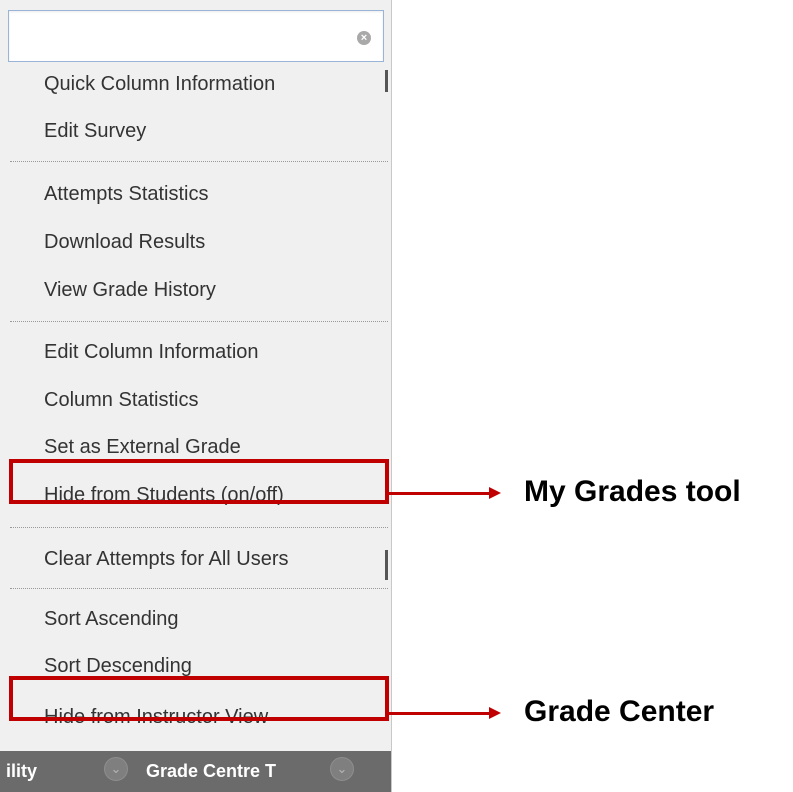 This screenshot has height=792, width=793. What do you see at coordinates (118, 666) in the screenshot?
I see `menu-item-sort-descending: Sort Descending` at bounding box center [118, 666].